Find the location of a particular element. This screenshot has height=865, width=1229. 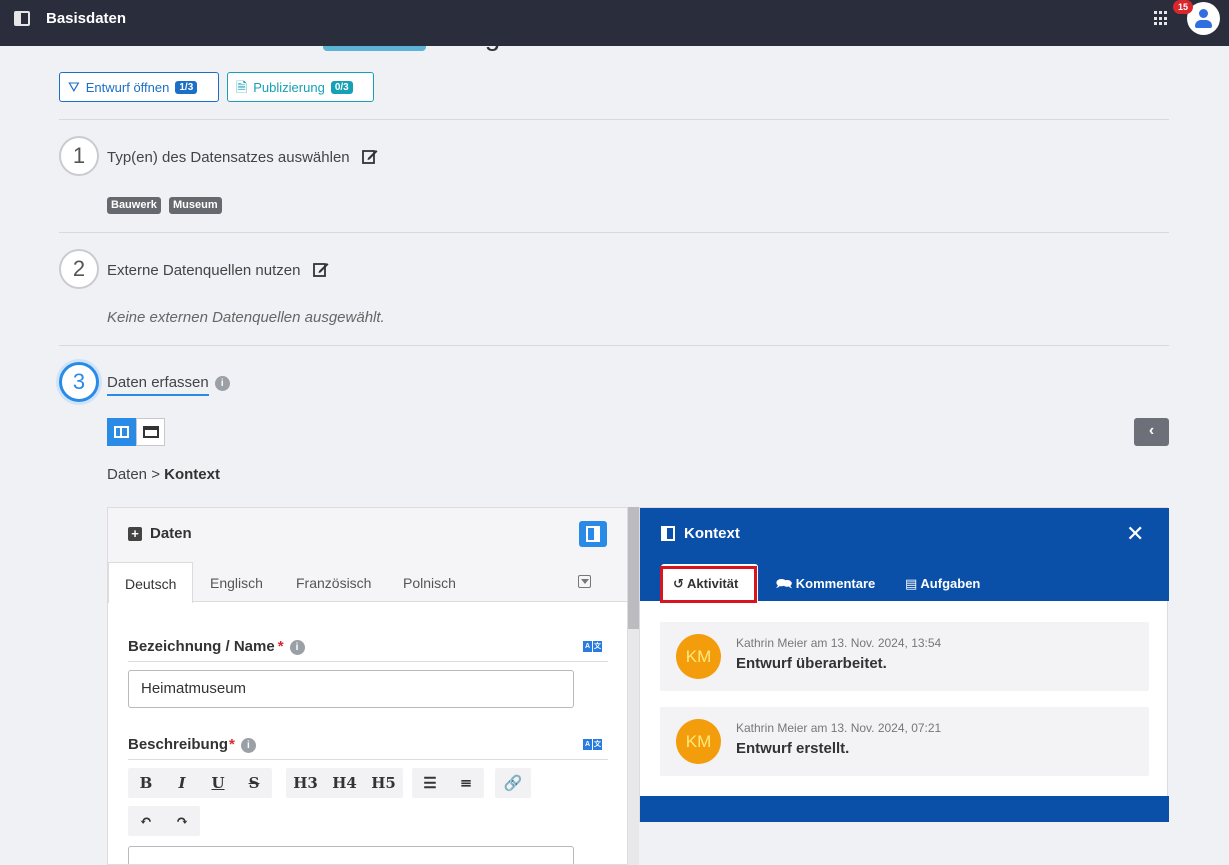

language-tabs: Deutsch Englisch Französisch Polnisch is located at coordinates (367, 582).